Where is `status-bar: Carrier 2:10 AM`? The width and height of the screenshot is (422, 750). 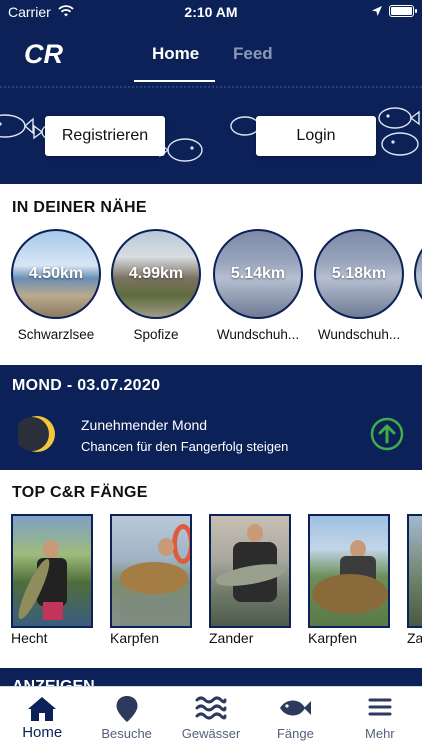
status-bar: Carrier 2:10 AM is located at coordinates (211, 12).